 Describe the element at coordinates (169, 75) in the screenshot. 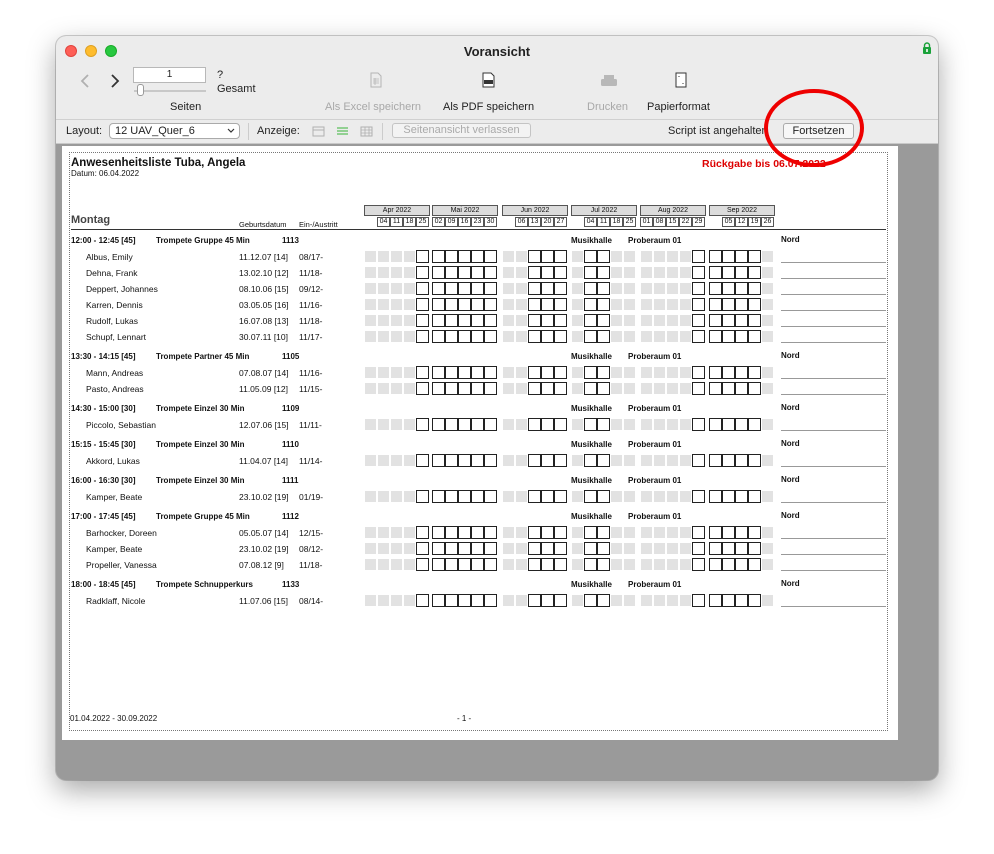

I see `page-number-input: 1` at that location.